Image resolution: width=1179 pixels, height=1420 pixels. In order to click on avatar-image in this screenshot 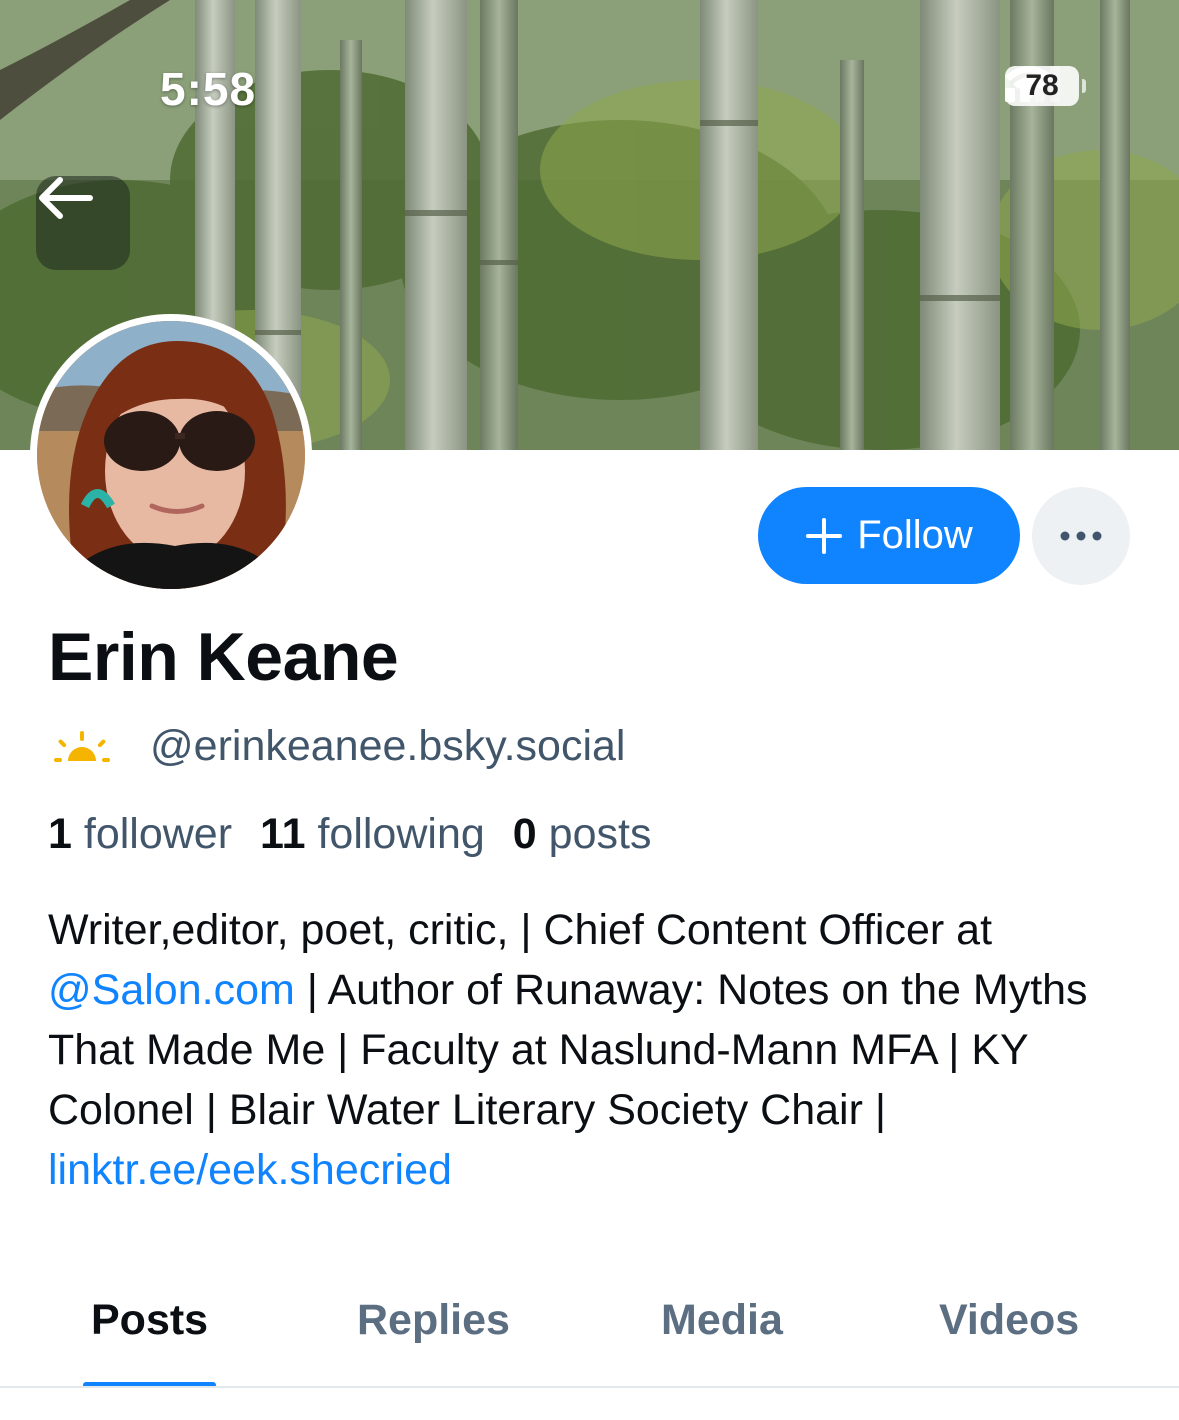, I will do `click(171, 455)`.